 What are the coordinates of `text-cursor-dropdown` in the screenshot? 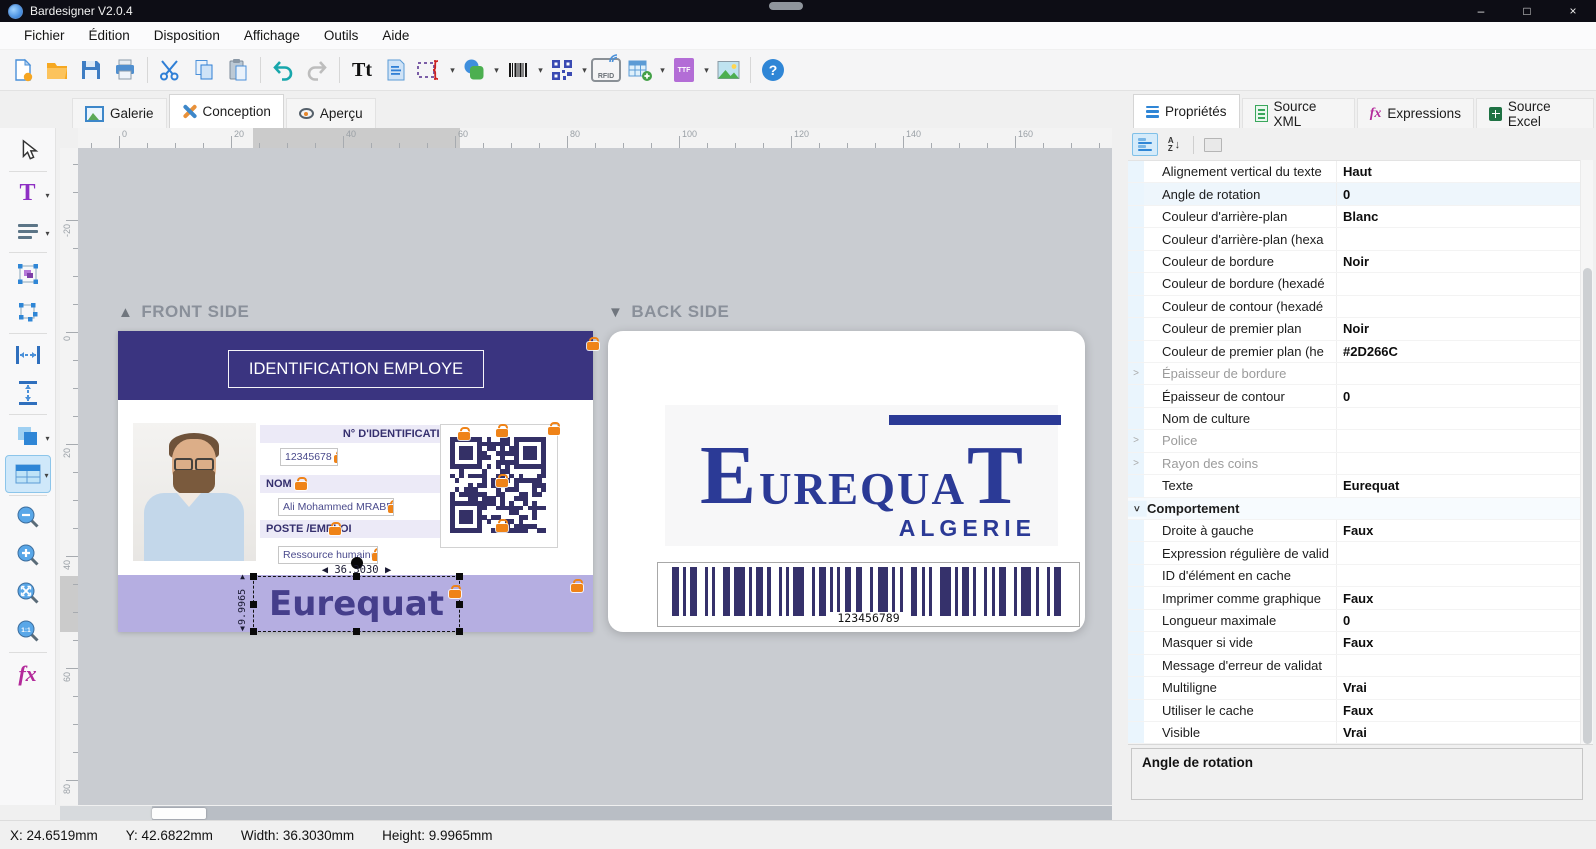 It's located at (452, 70).